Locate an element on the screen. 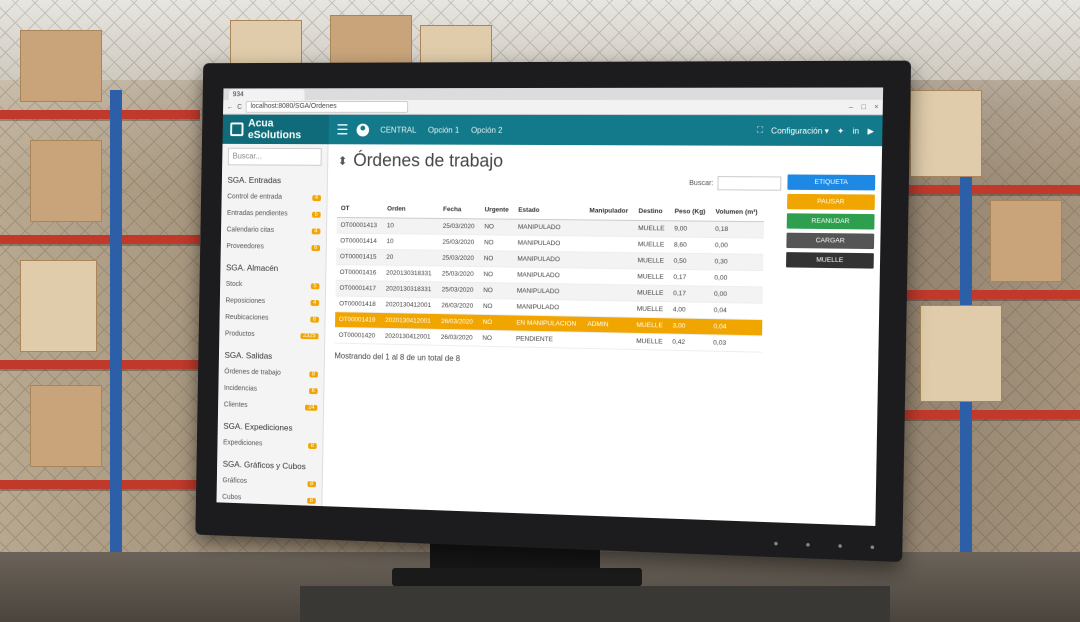 This screenshot has width=1080, height=622. address-bar: localhost:8080/SGA/Ordenes is located at coordinates (327, 107).